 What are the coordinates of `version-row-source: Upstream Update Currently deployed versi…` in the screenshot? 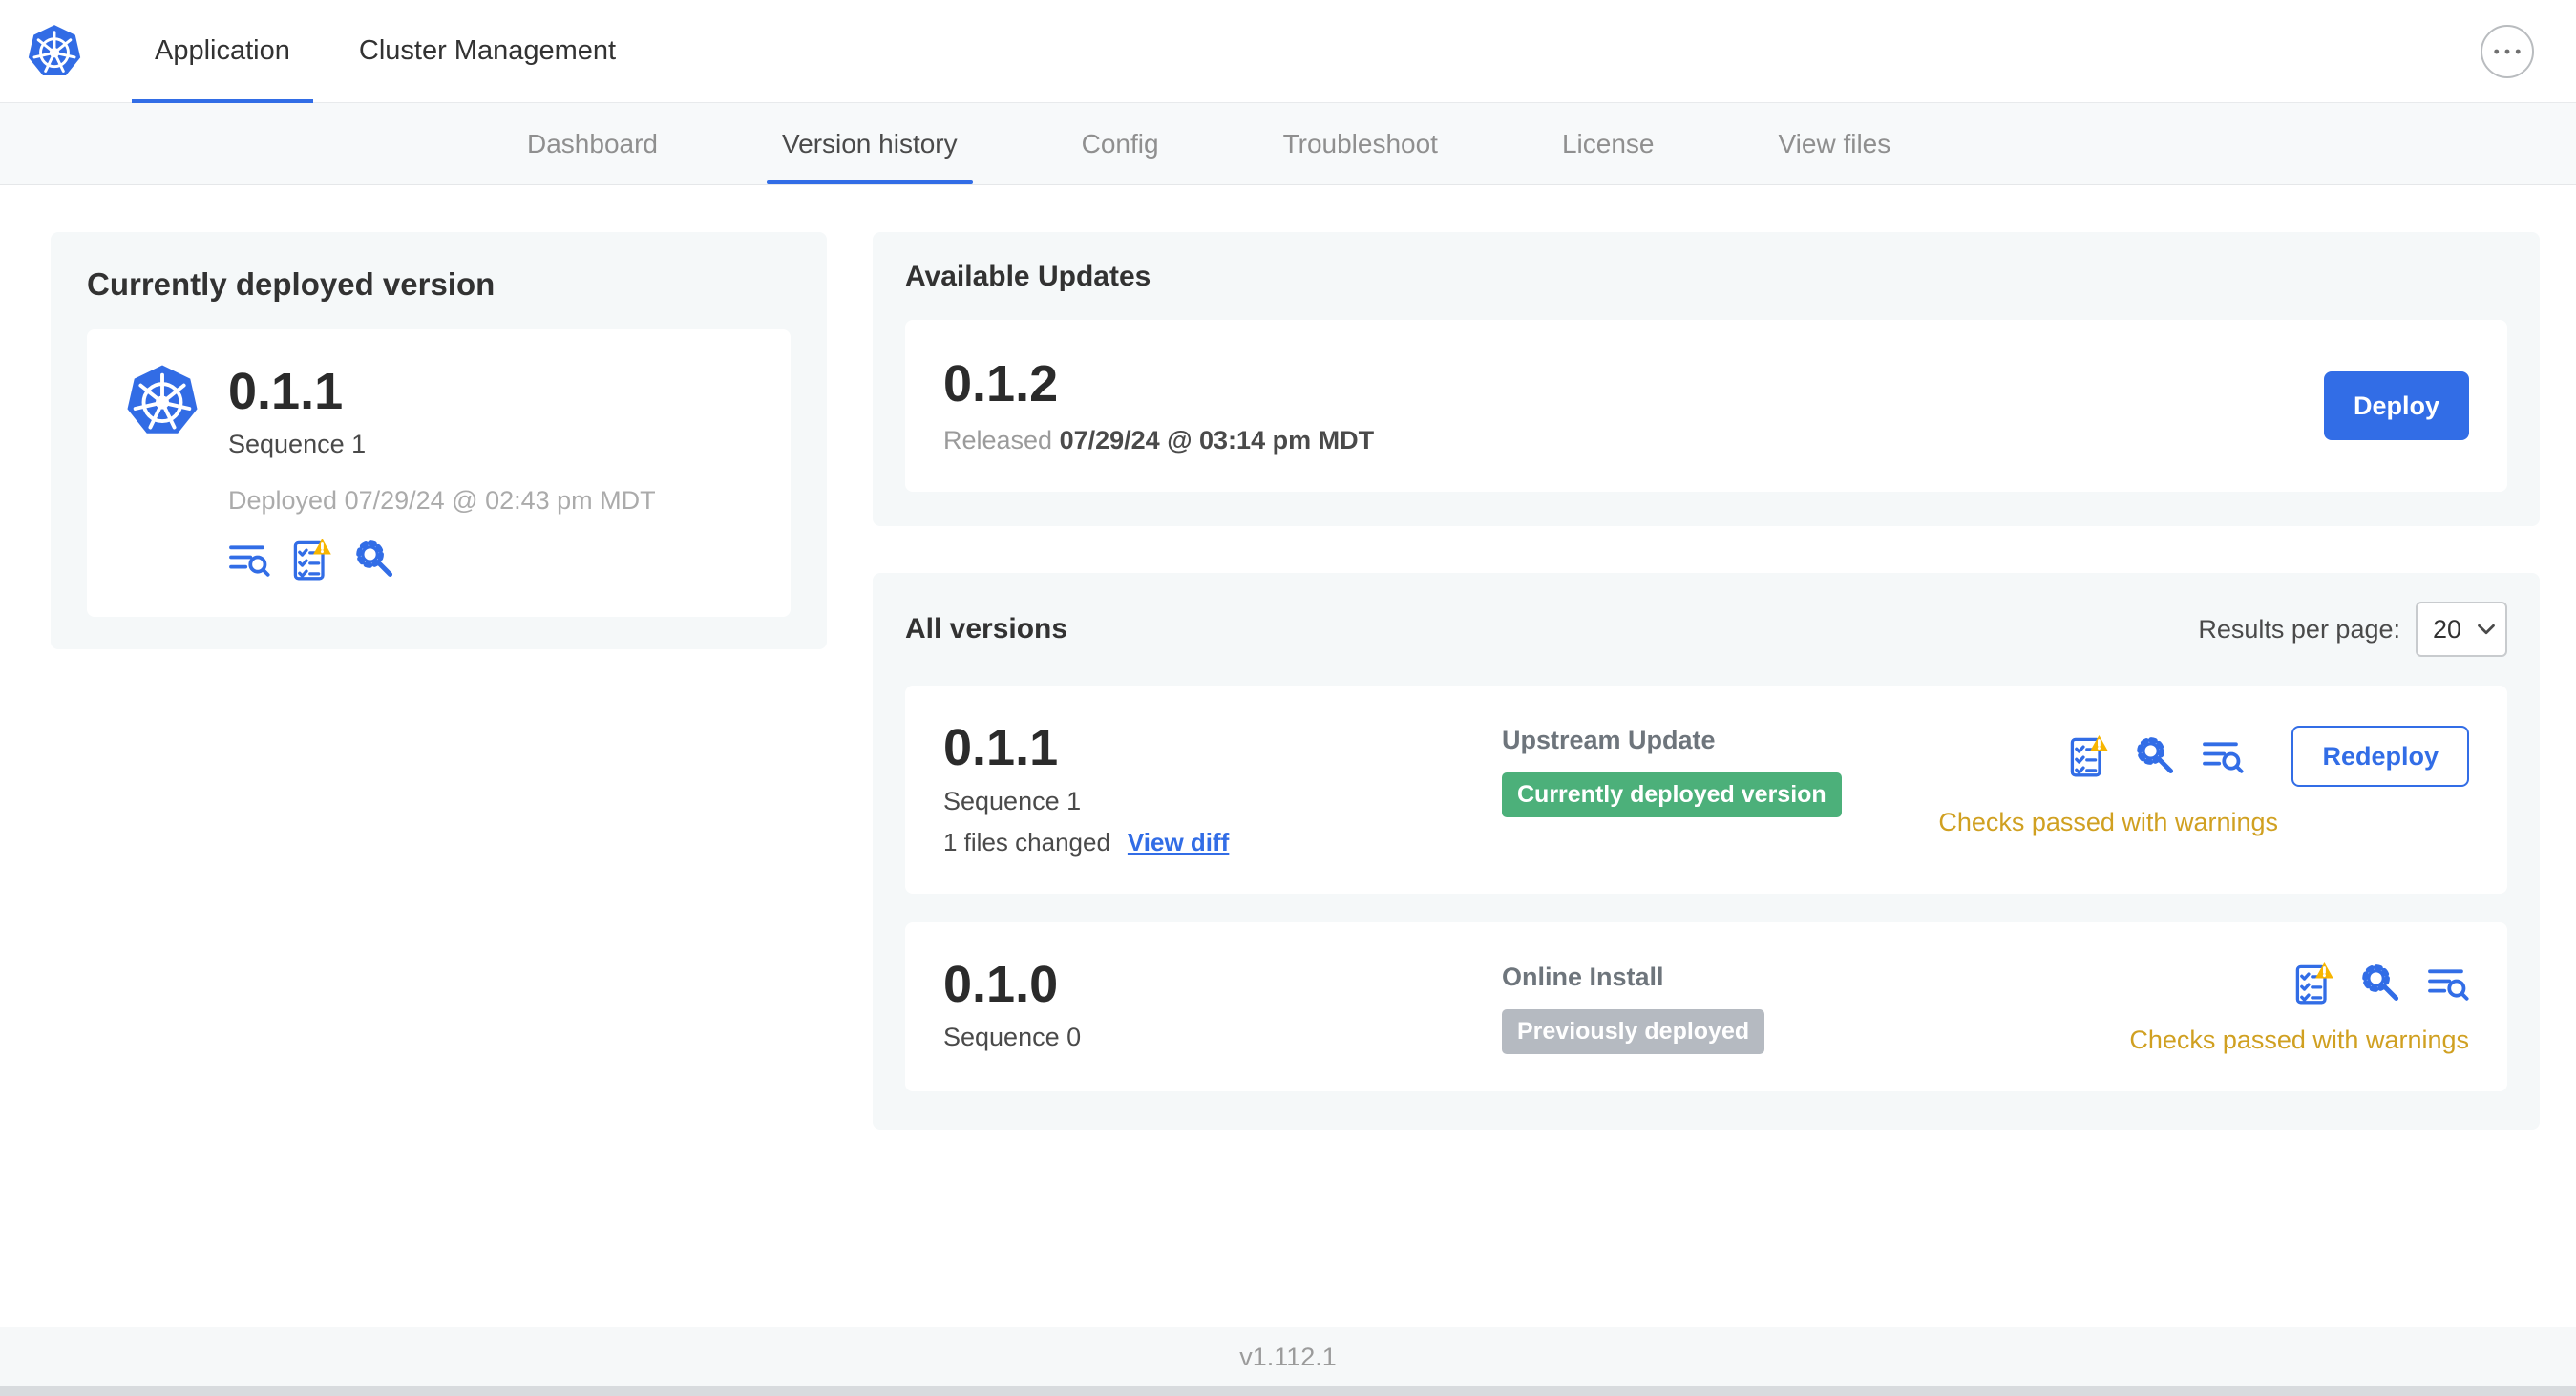 It's located at (1720, 769).